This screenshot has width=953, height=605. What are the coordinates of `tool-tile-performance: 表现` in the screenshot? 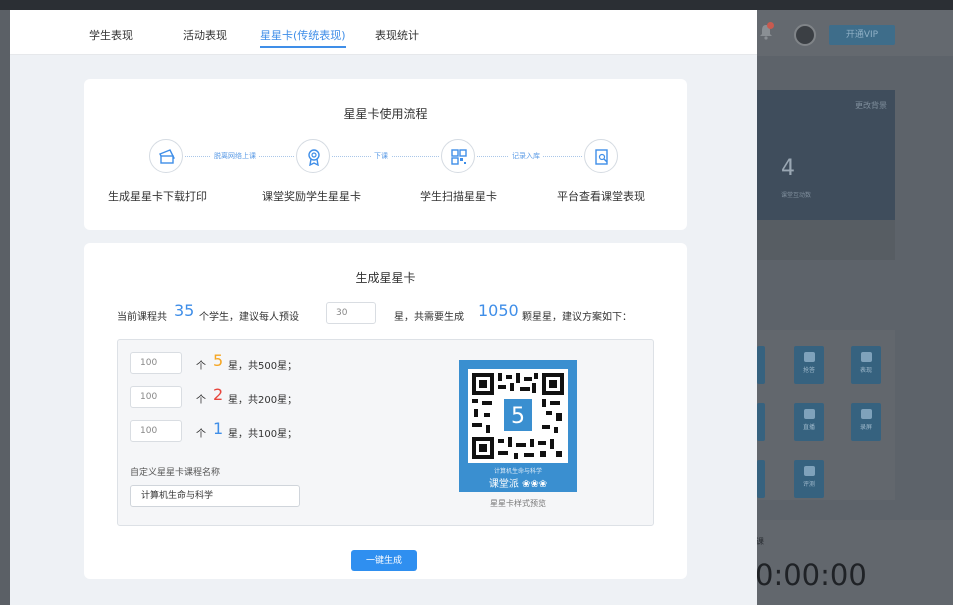 It's located at (866, 365).